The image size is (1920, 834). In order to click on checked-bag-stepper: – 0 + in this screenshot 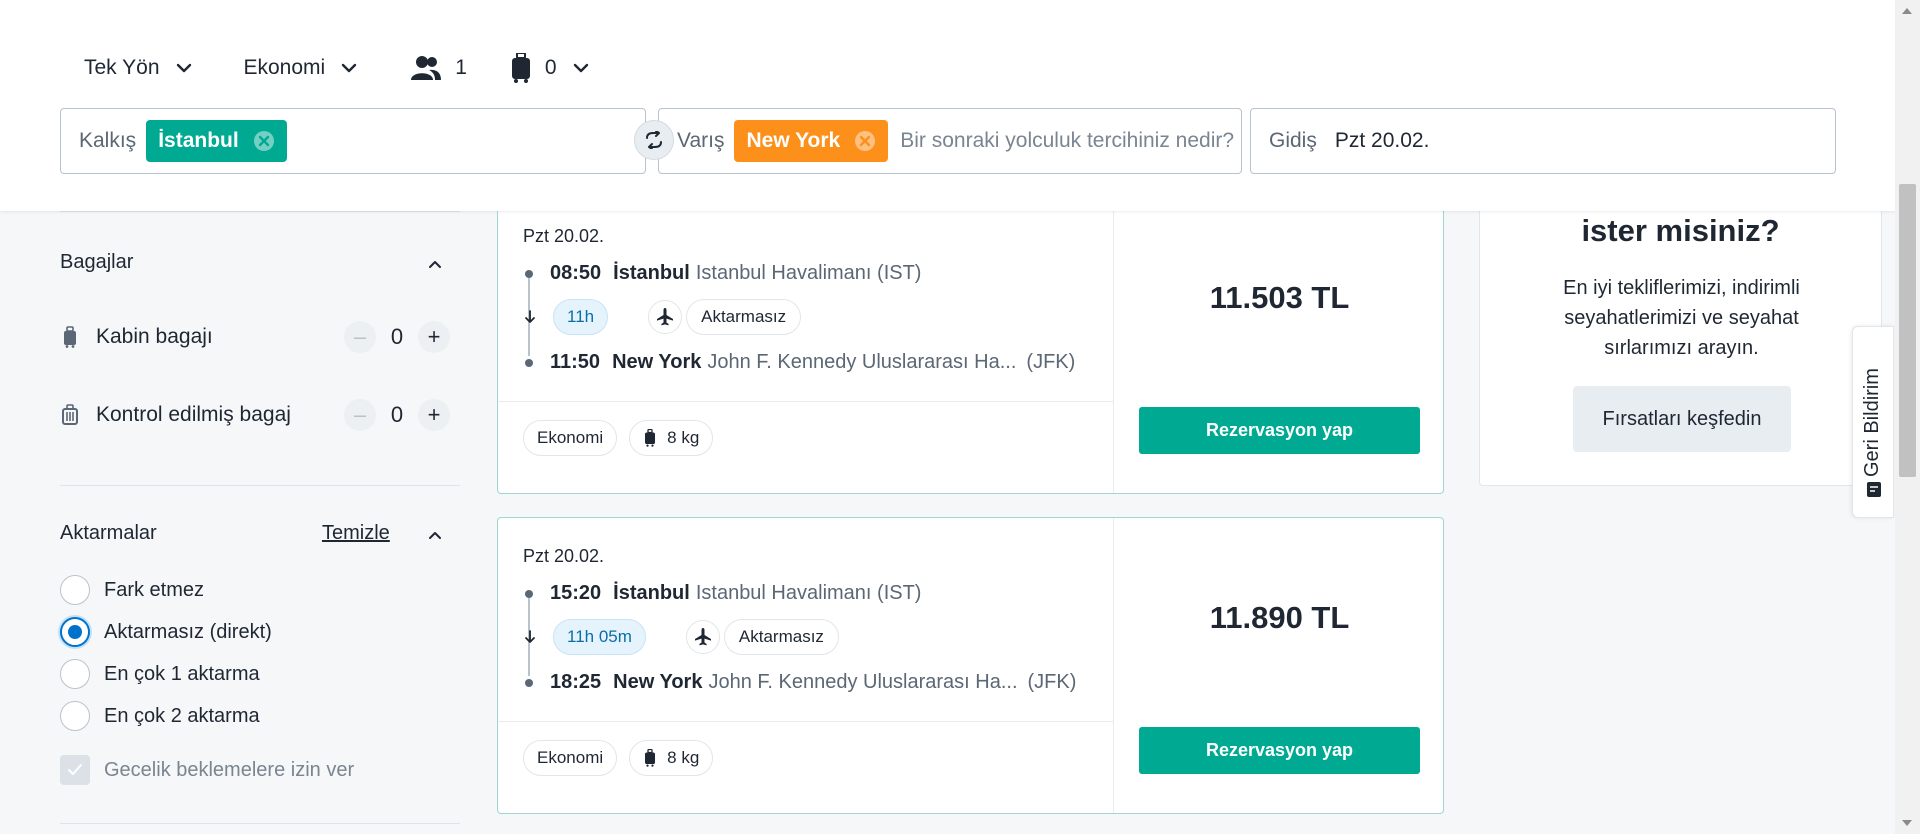, I will do `click(397, 415)`.